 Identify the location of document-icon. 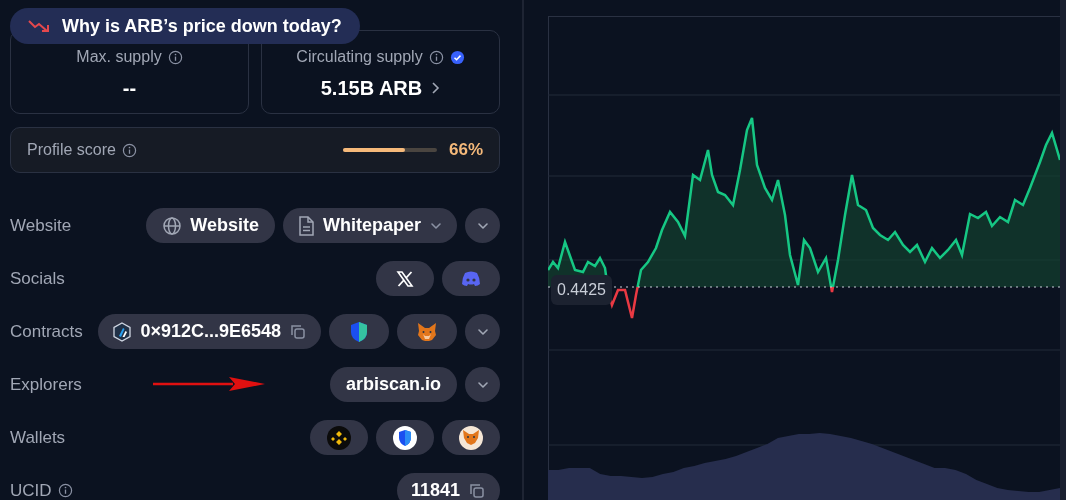
(306, 225).